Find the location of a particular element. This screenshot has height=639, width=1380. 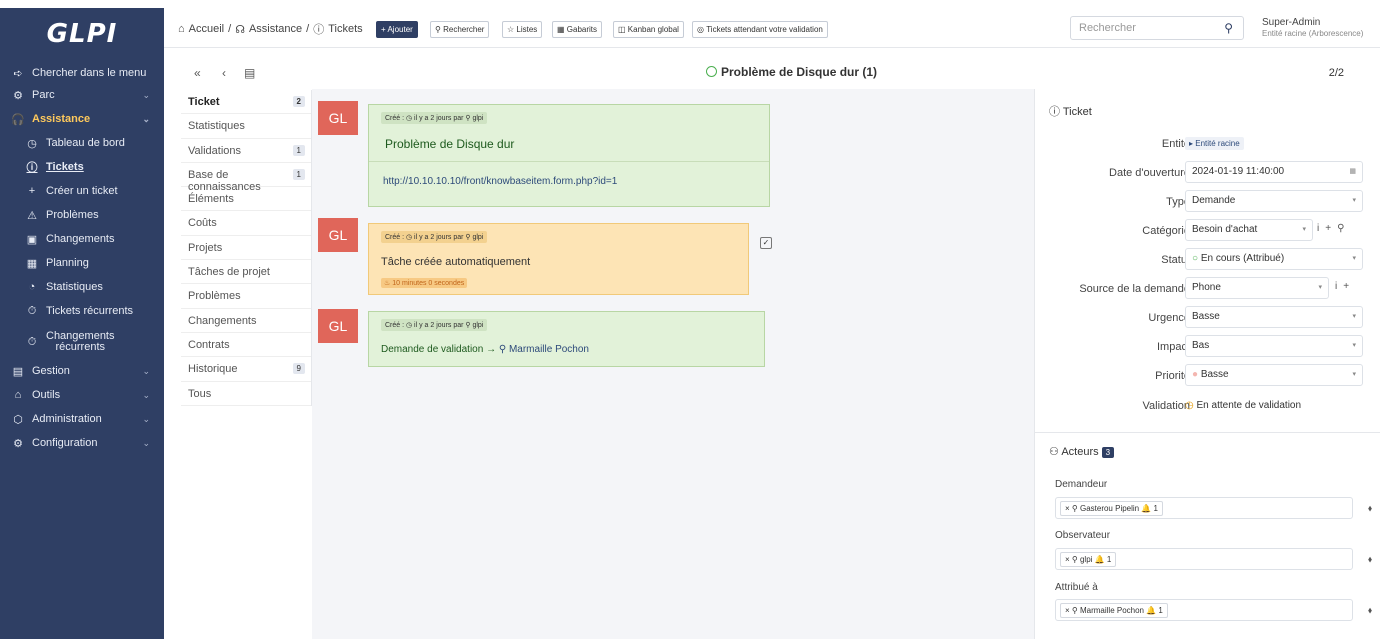

menu-recurrent-changes: ⏱ Changements récurrents is located at coordinates (82, 342).